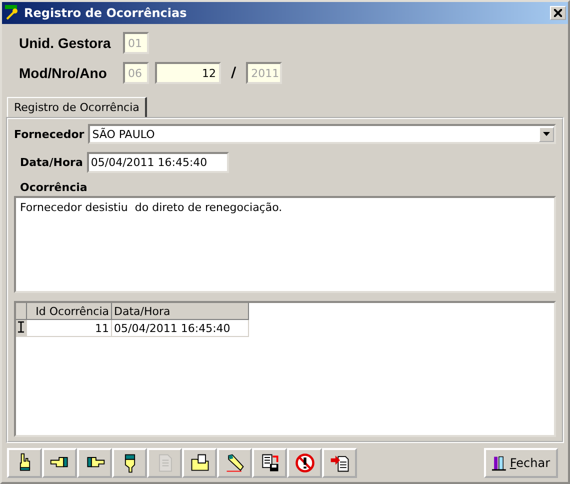 Image resolution: width=570 pixels, height=484 pixels. Describe the element at coordinates (51, 162) in the screenshot. I see `field-label: Data/Hora` at that location.